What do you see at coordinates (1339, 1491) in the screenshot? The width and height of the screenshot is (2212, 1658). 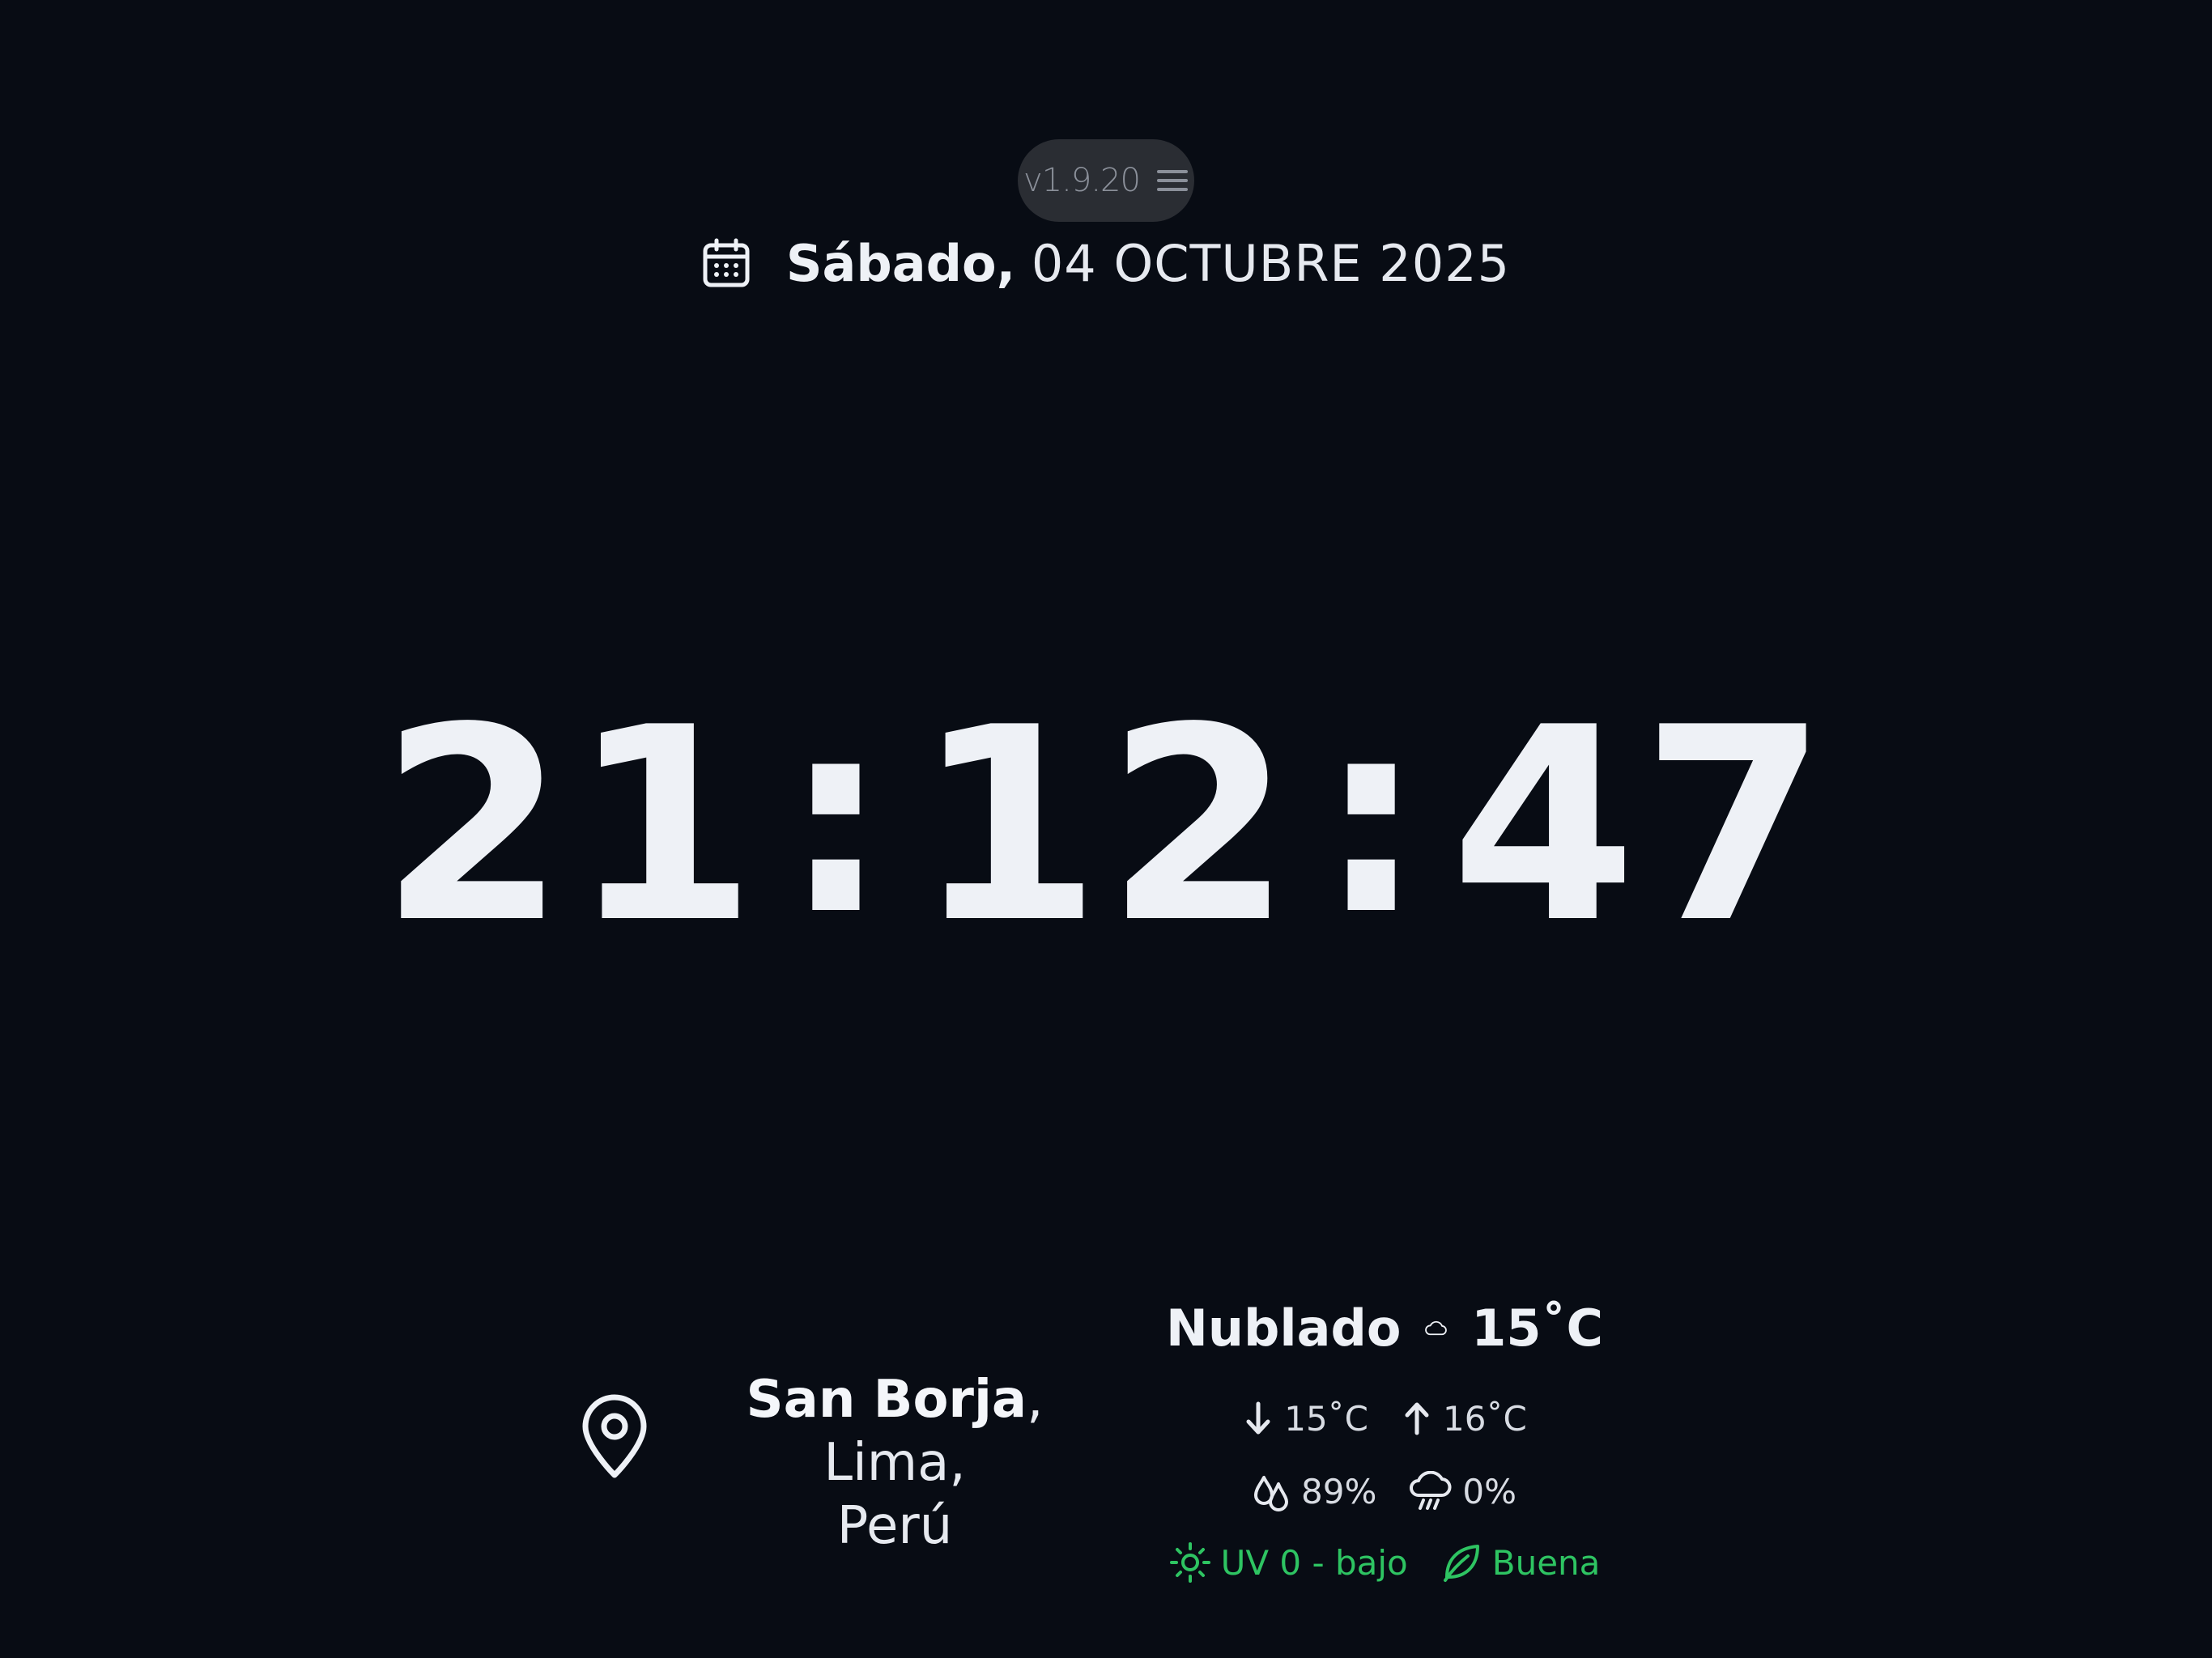 I see `humidity-value: 89%` at bounding box center [1339, 1491].